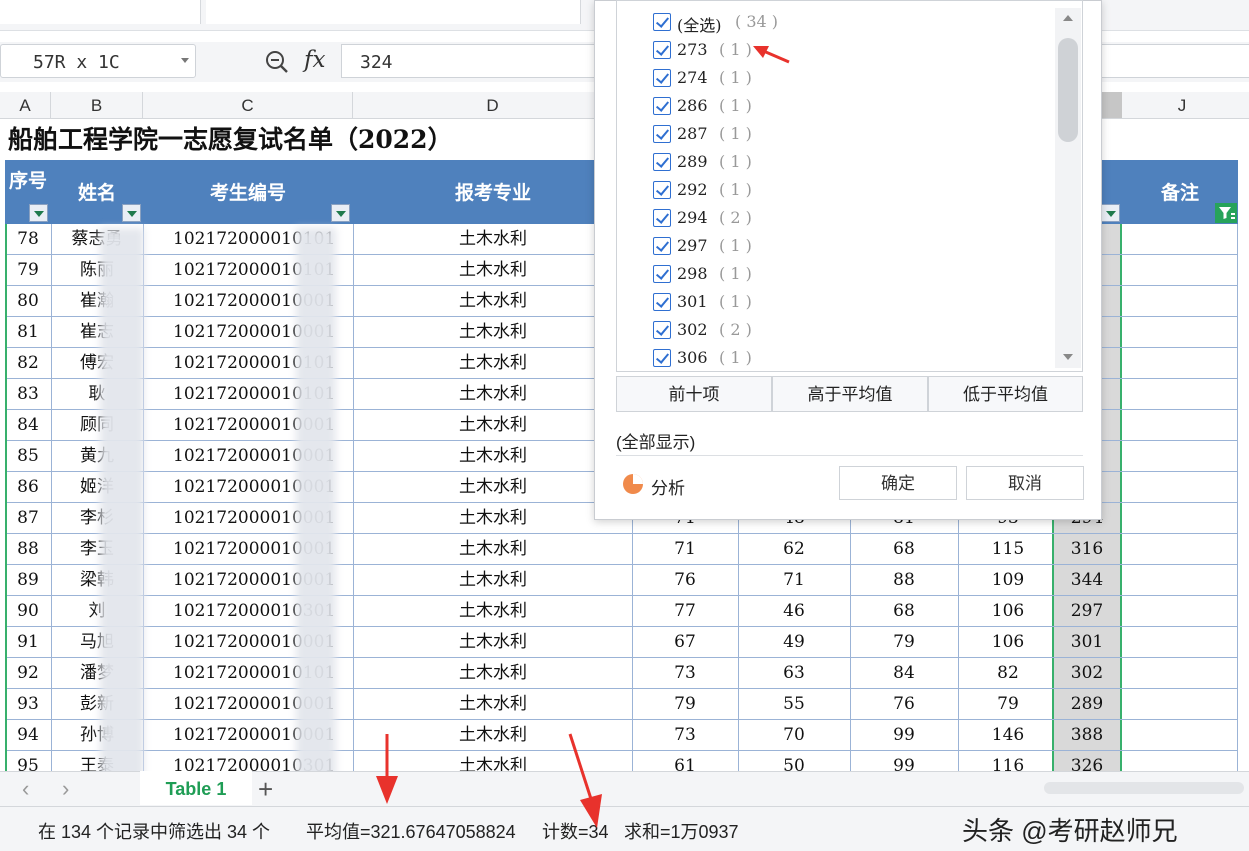  Describe the element at coordinates (28, 549) in the screenshot. I see `cell-seq: 88` at that location.